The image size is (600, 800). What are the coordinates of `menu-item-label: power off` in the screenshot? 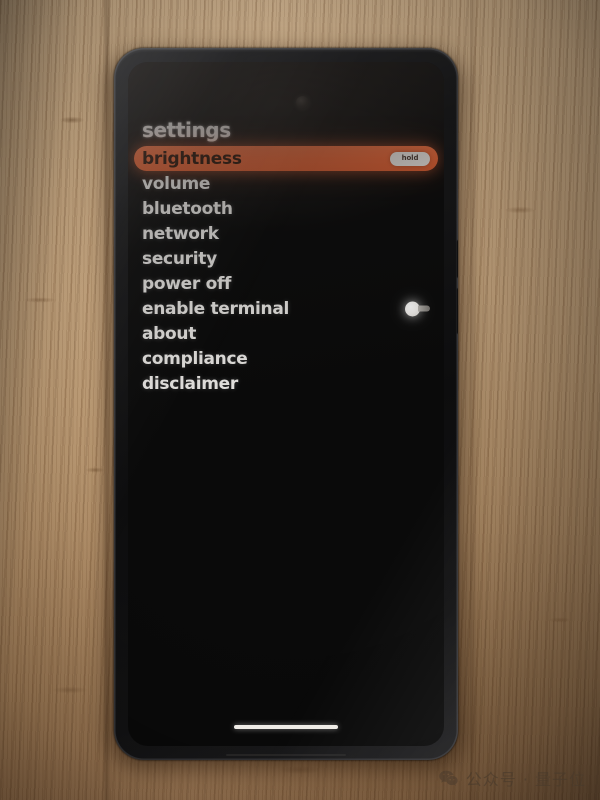 It's located at (187, 283).